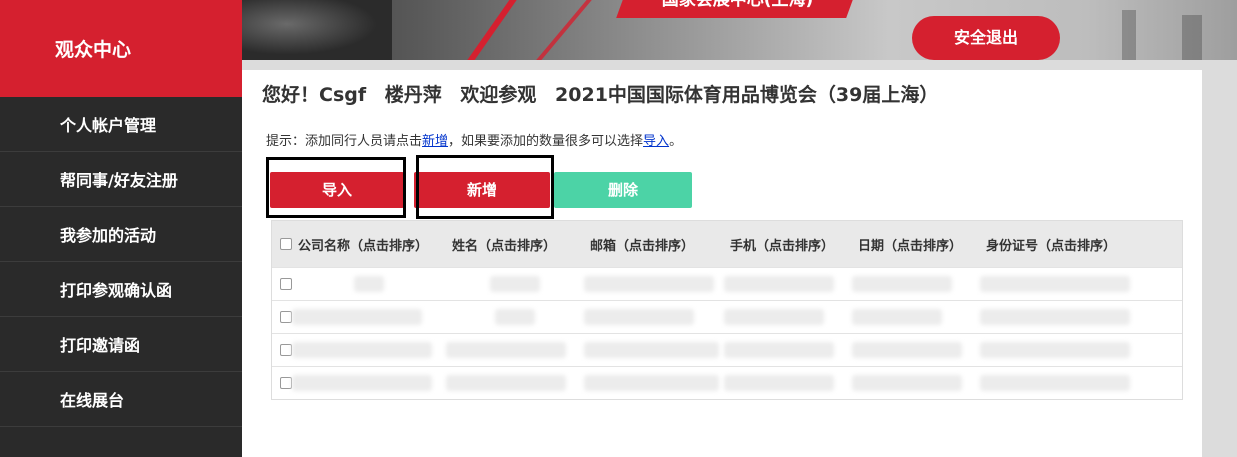 Image resolution: width=1237 pixels, height=457 pixels. Describe the element at coordinates (498, 95) in the screenshot. I see `welcome-text: 欢迎参观` at that location.